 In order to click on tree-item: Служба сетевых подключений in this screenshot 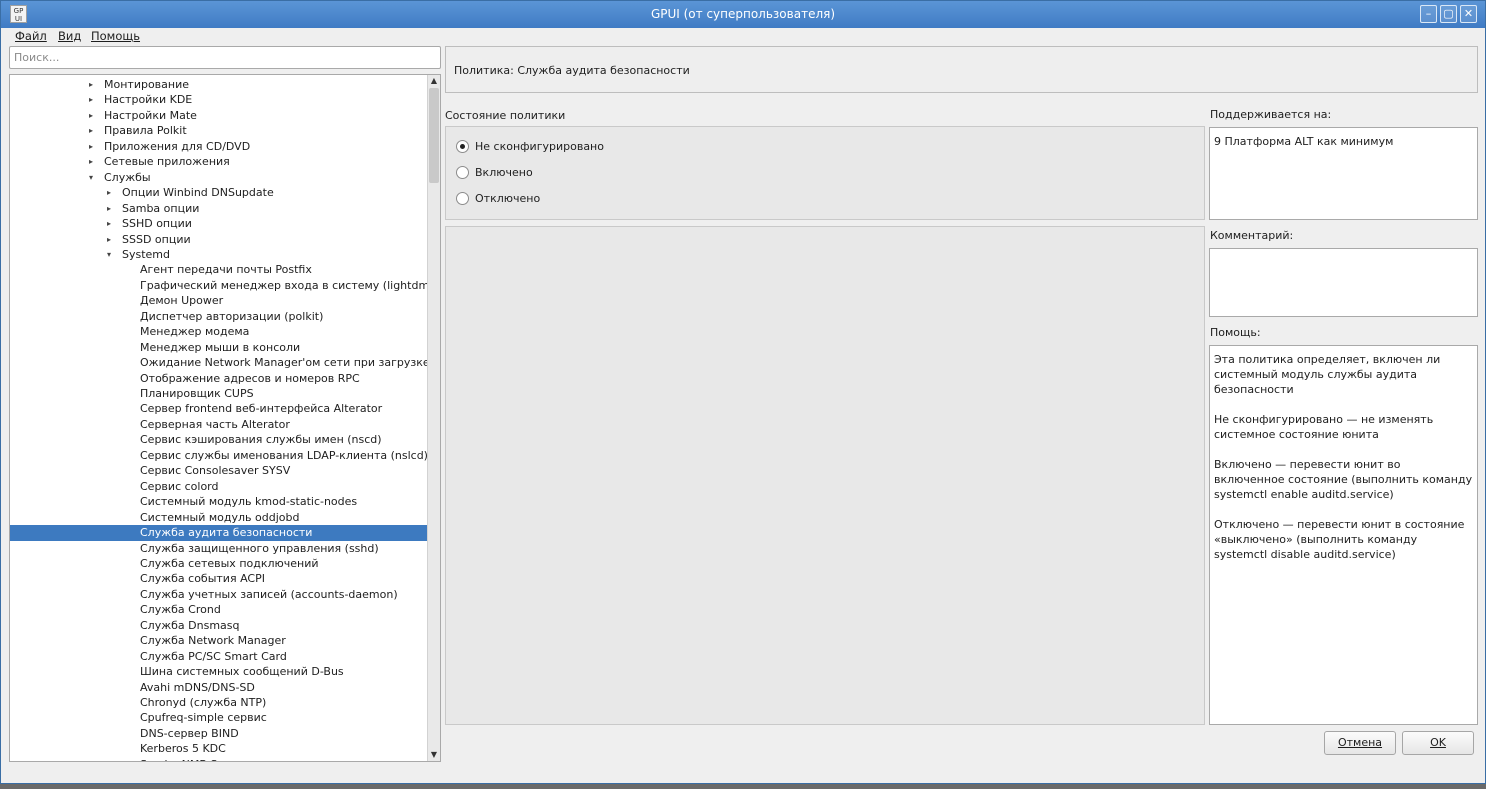, I will do `click(218, 564)`.